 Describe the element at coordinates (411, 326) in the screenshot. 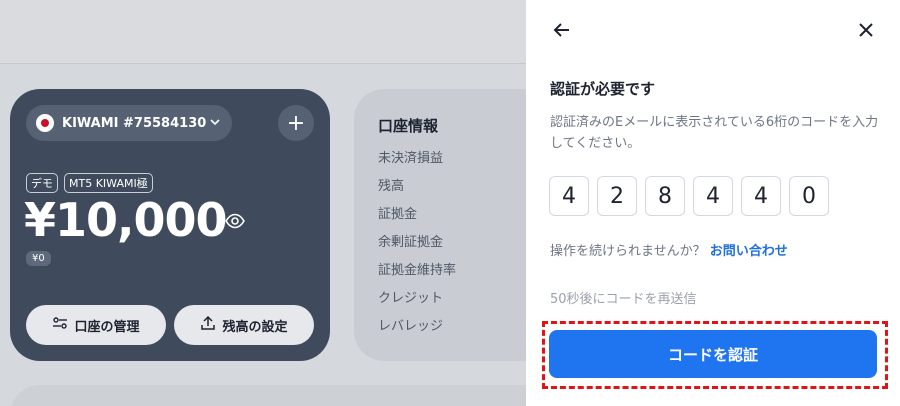

I see `info-item: レバレッジ` at that location.